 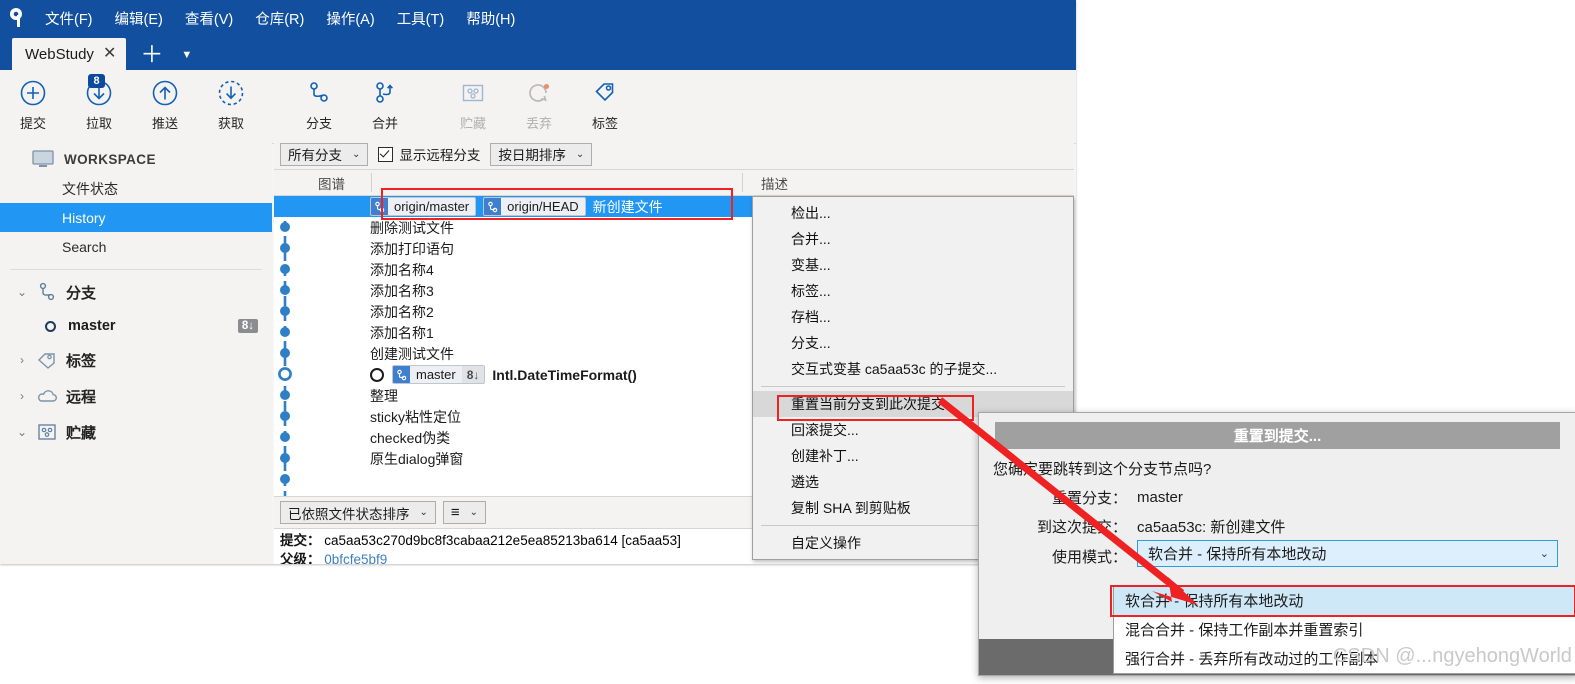 I want to click on toolbar-button-stash: 贮藏, so click(x=473, y=103).